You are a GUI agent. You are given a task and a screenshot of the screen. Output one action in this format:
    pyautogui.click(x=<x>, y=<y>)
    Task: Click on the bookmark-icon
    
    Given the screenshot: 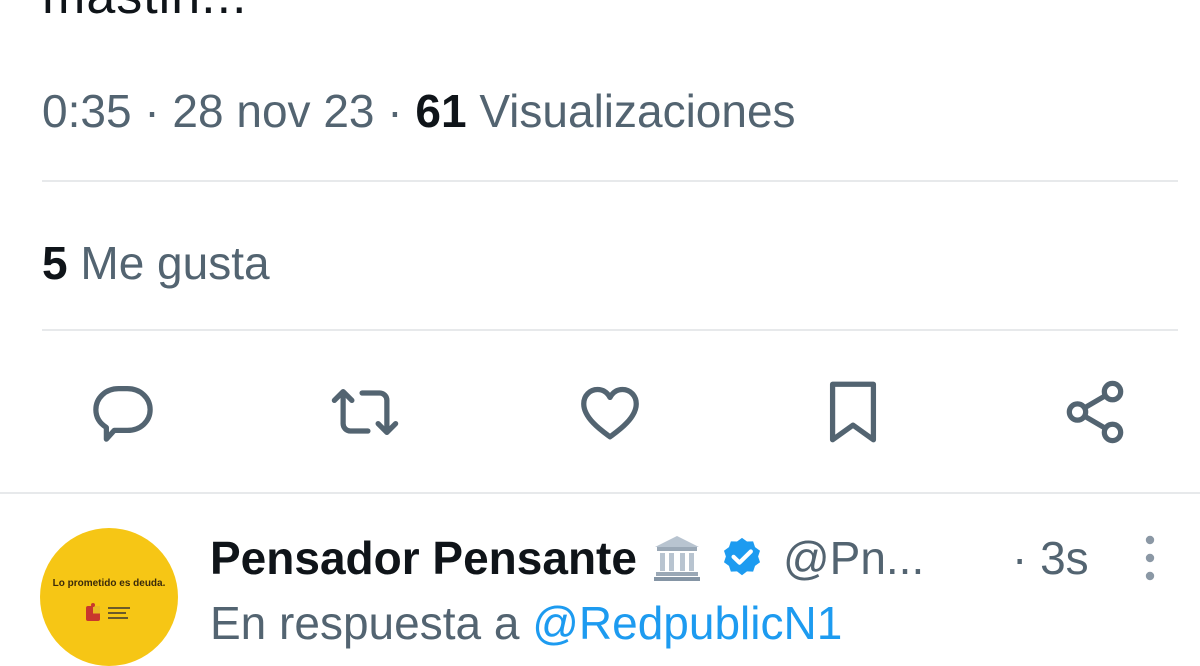 What is the action you would take?
    pyautogui.click(x=853, y=412)
    